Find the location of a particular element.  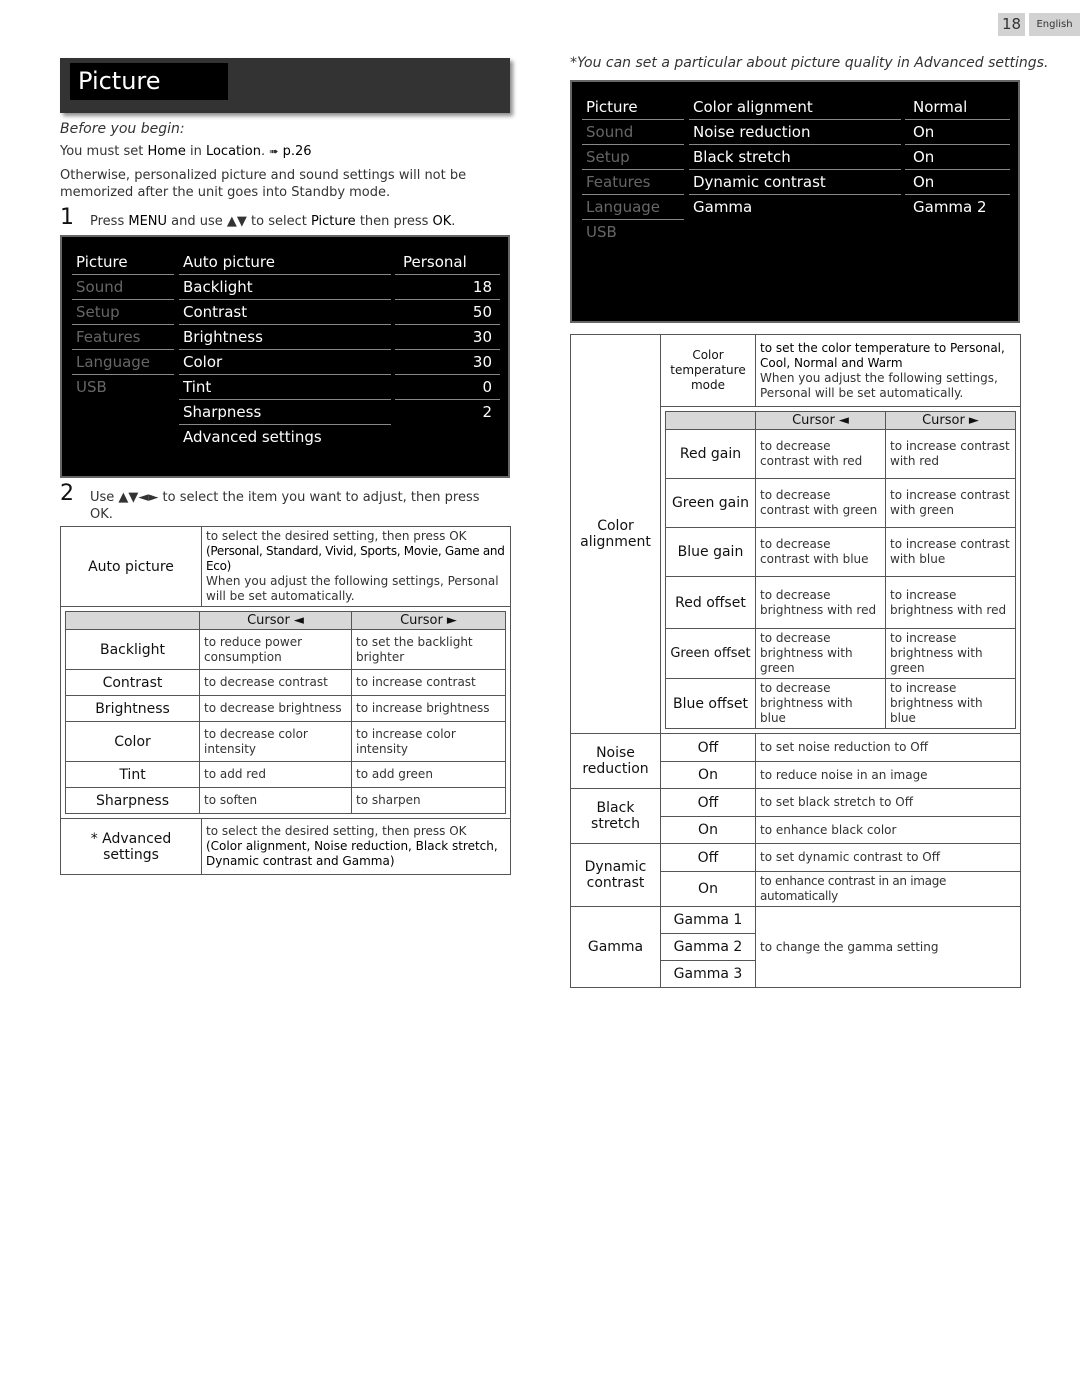

header-cursor-left: Cursor ◄ is located at coordinates (275, 620).